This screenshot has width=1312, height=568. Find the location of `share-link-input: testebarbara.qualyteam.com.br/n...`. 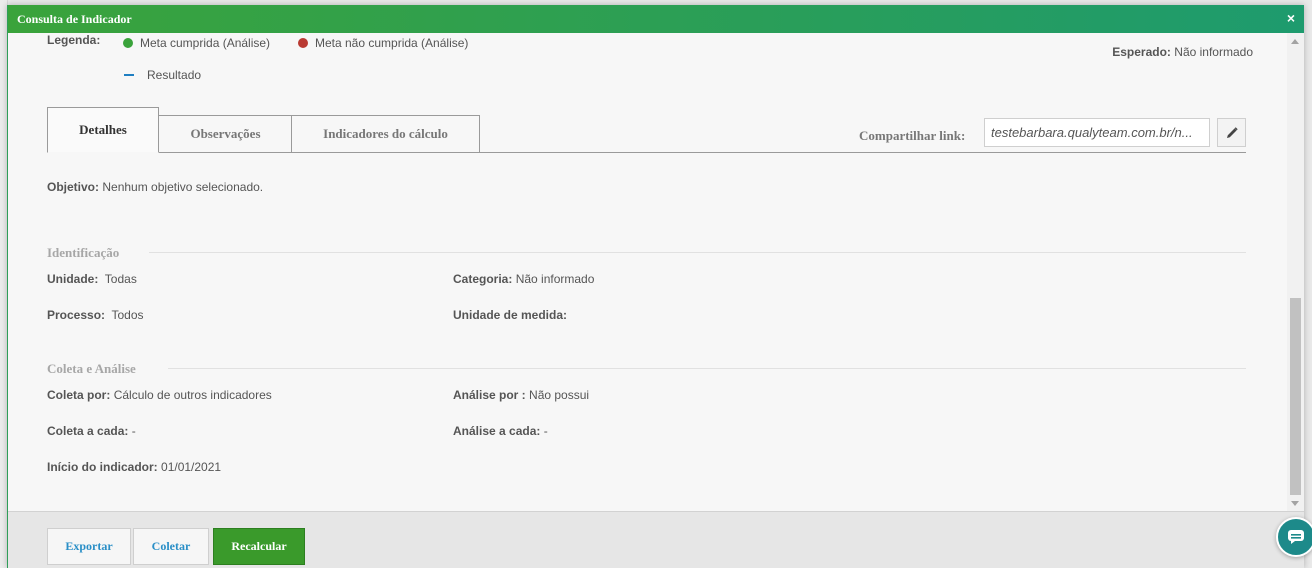

share-link-input: testebarbara.qualyteam.com.br/n... is located at coordinates (1097, 132).